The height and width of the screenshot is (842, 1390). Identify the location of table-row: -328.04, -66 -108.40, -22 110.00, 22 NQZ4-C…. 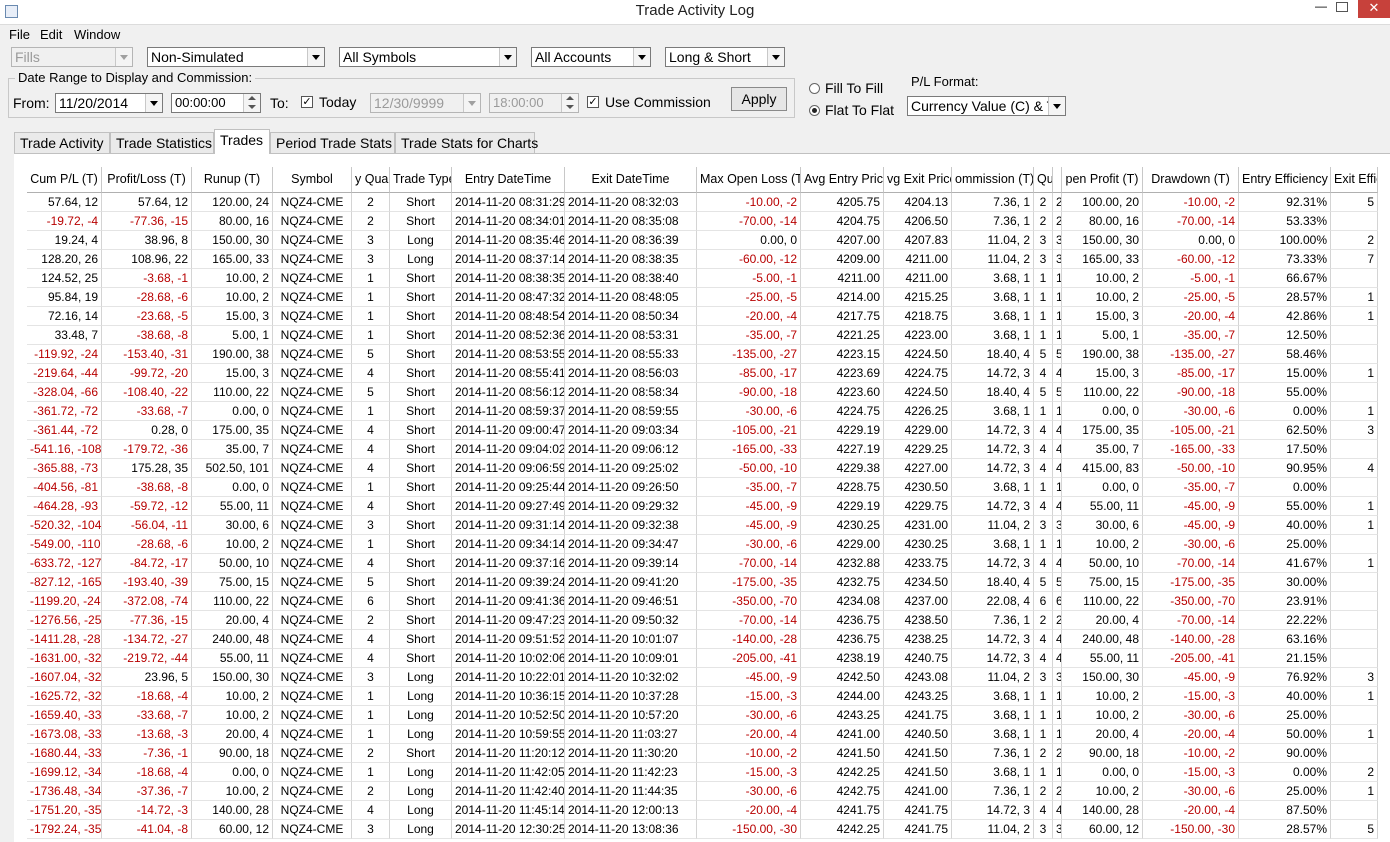
(702, 392).